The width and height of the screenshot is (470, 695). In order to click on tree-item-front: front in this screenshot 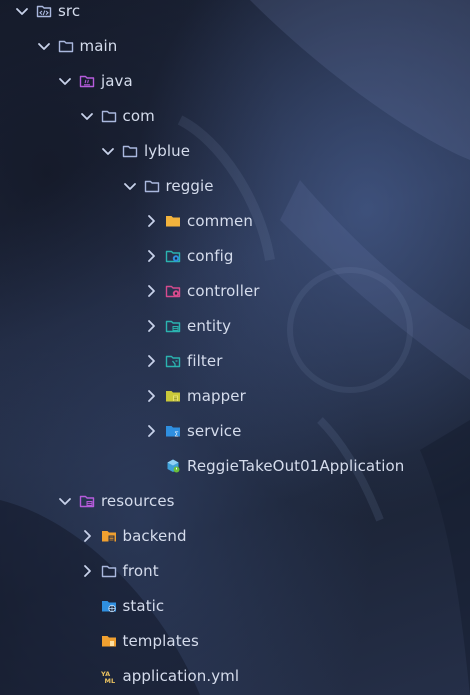, I will do `click(235, 570)`.